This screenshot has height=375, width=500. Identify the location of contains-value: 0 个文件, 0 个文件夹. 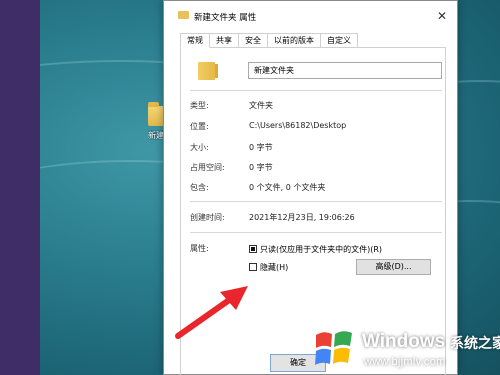
(287, 187).